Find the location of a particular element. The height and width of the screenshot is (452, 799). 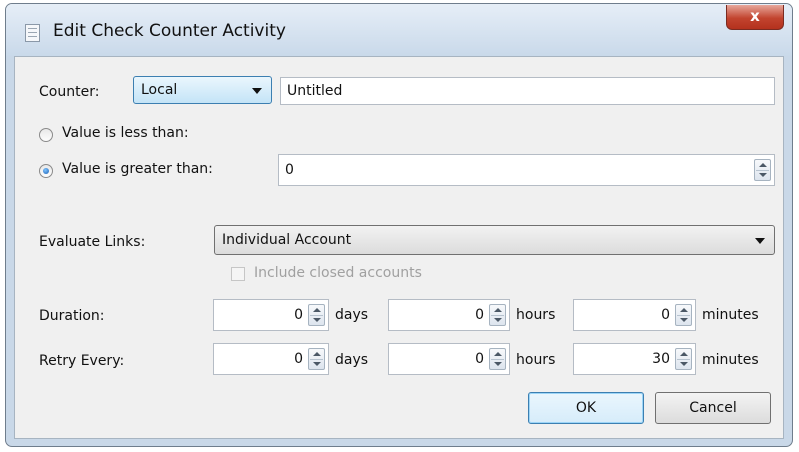

duration-label: Duration: is located at coordinates (72, 316).